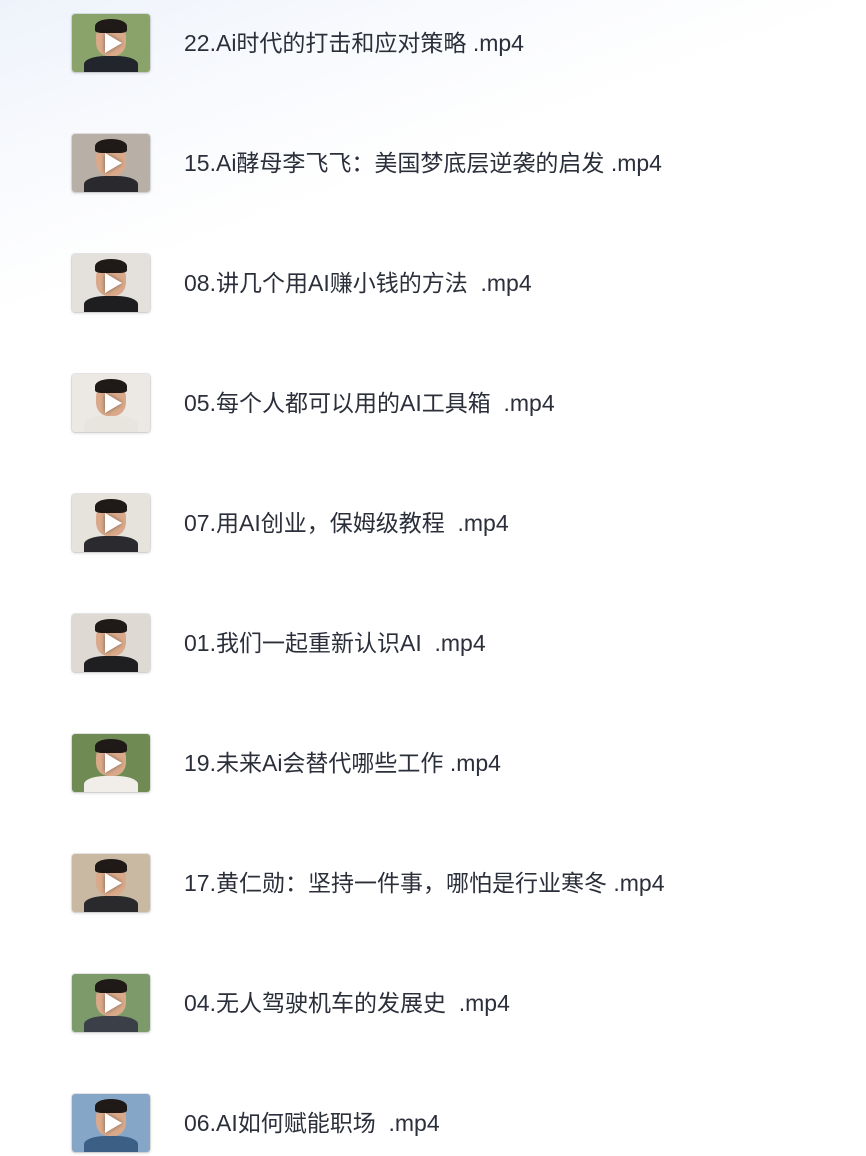  Describe the element at coordinates (369, 403) in the screenshot. I see `video-file-name: 05.每个人都可以用的AI工具箱 .mp4` at that location.